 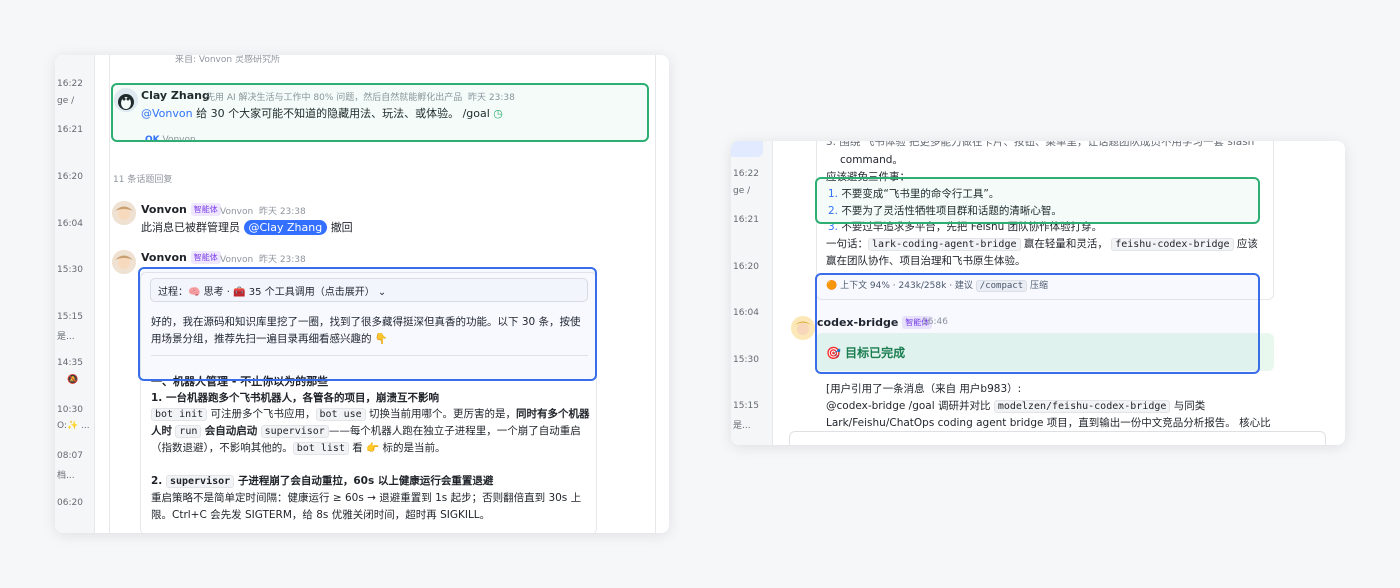 What do you see at coordinates (365, 481) in the screenshot?
I see `text-segment: 子进程崩了会自动重拉，60s 以上健康运行会重置退避` at bounding box center [365, 481].